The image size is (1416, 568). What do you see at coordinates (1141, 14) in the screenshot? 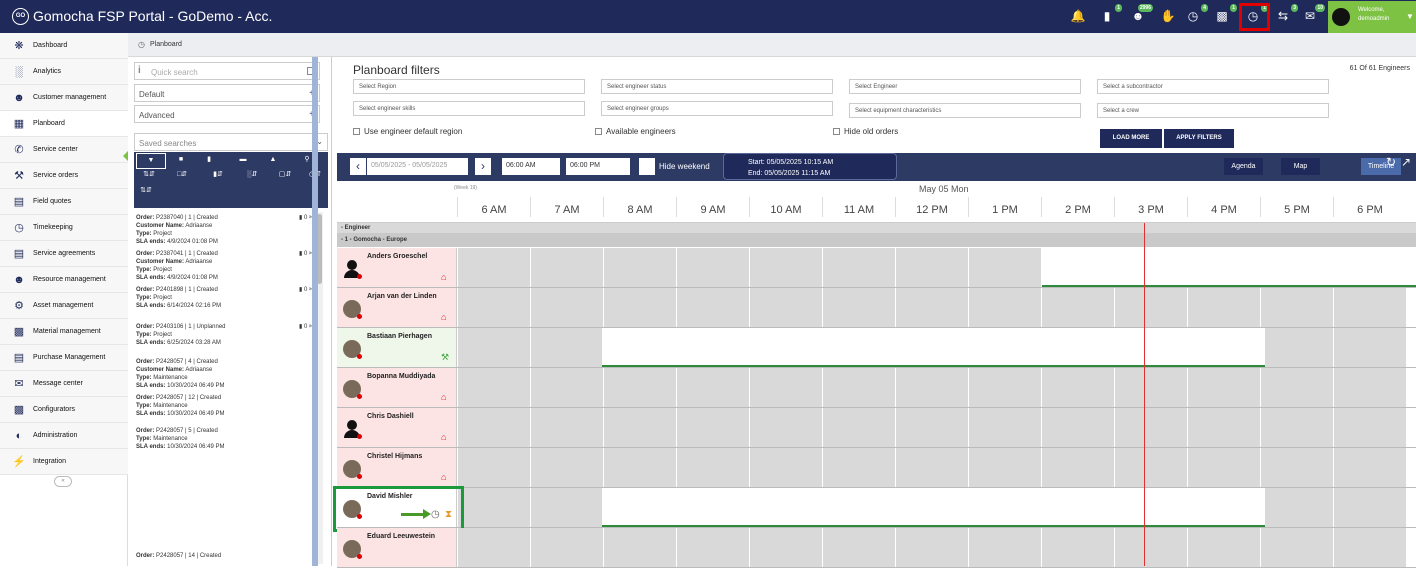
I see `people-icon: ☻ 2996` at bounding box center [1141, 14].